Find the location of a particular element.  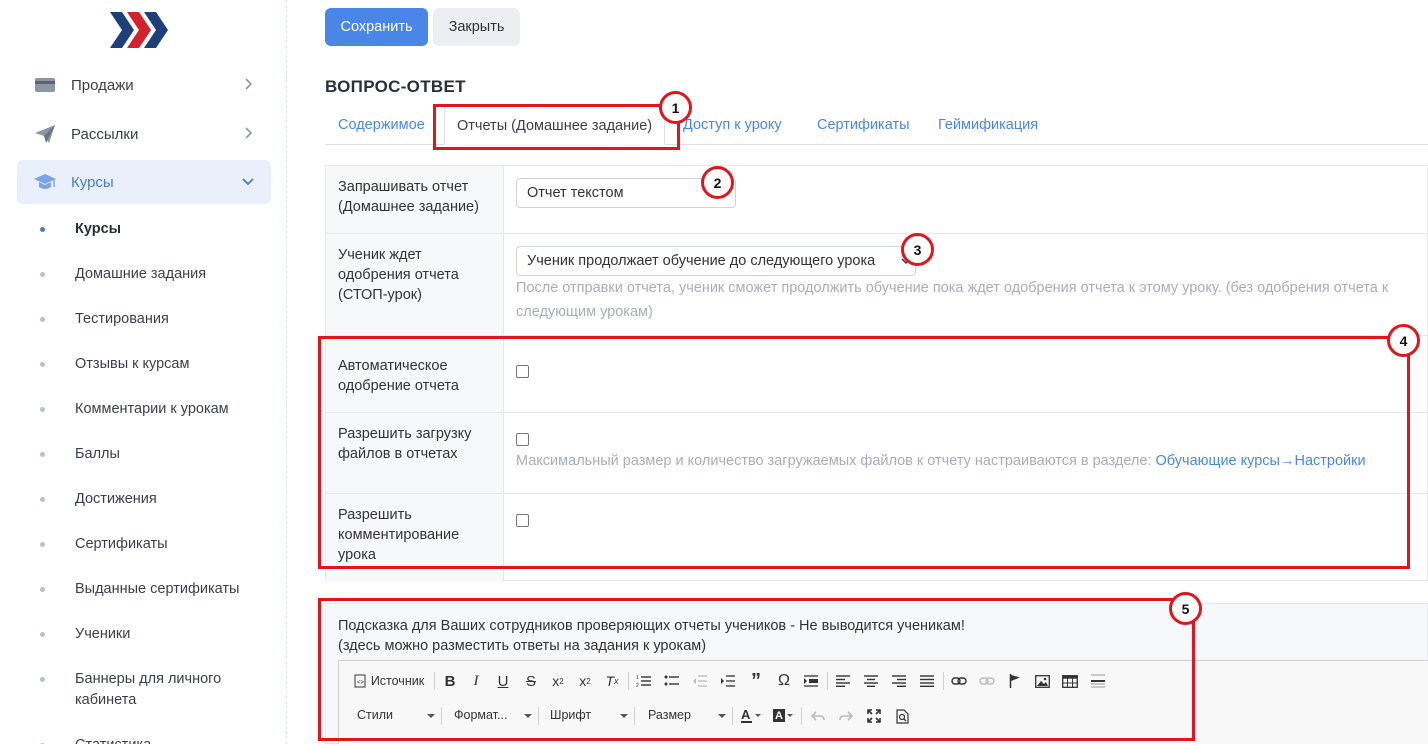

sidebar-item-mailings: Рассылки is located at coordinates (144, 134).